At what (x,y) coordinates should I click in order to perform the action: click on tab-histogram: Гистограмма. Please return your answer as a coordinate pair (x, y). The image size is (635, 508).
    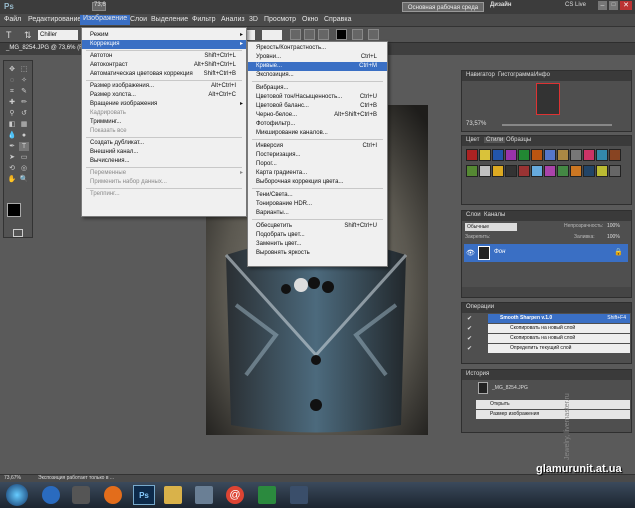
    Looking at the image, I should click on (516, 75).